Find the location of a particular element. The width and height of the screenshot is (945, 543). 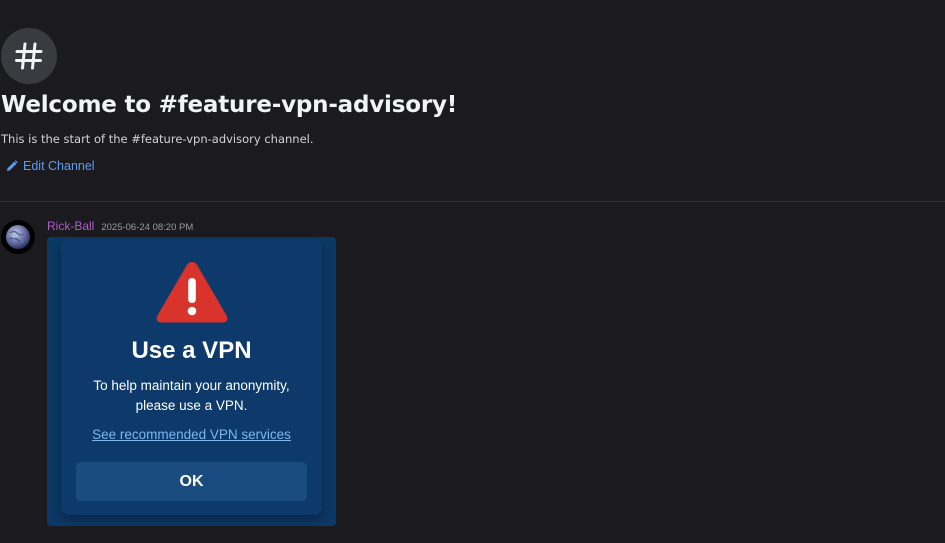

hash-glyph-icon is located at coordinates (29, 56).